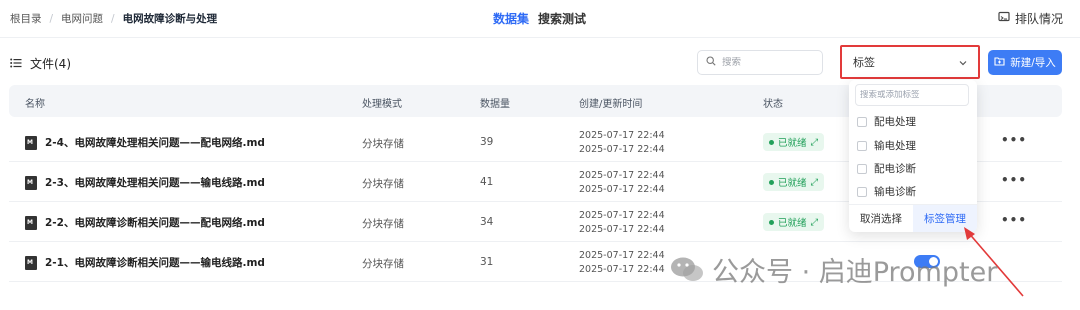  I want to click on file-name: 2-4、电网故障处理相关问题——配电网络.md, so click(145, 142).